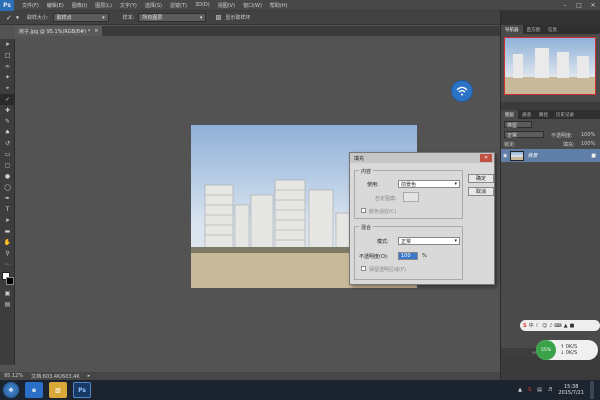 Image resolution: width=600 pixels, height=400 pixels. I want to click on status-menu-arrow-icon: ▸, so click(89, 376).